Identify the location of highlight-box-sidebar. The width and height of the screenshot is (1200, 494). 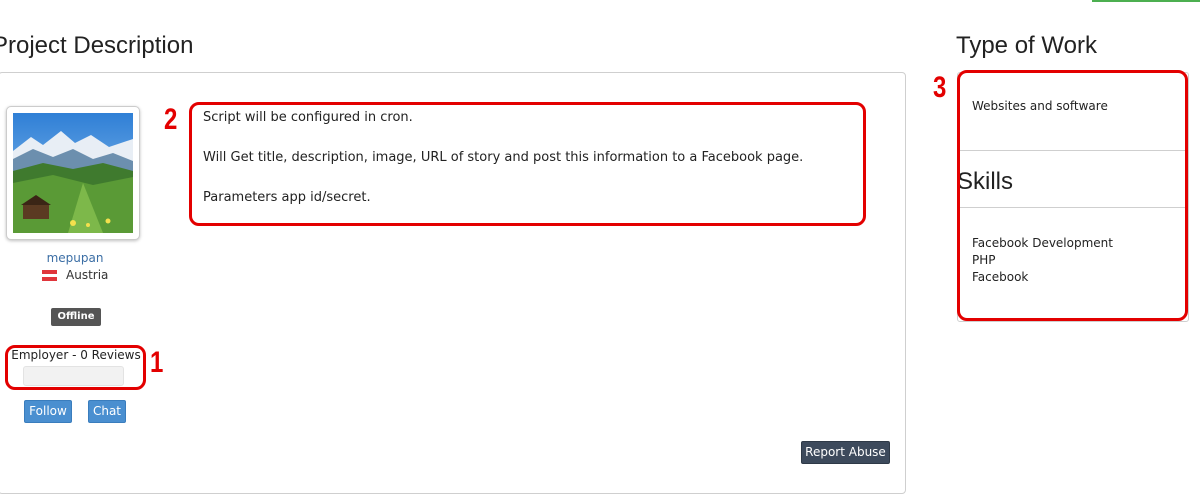
(1072, 195).